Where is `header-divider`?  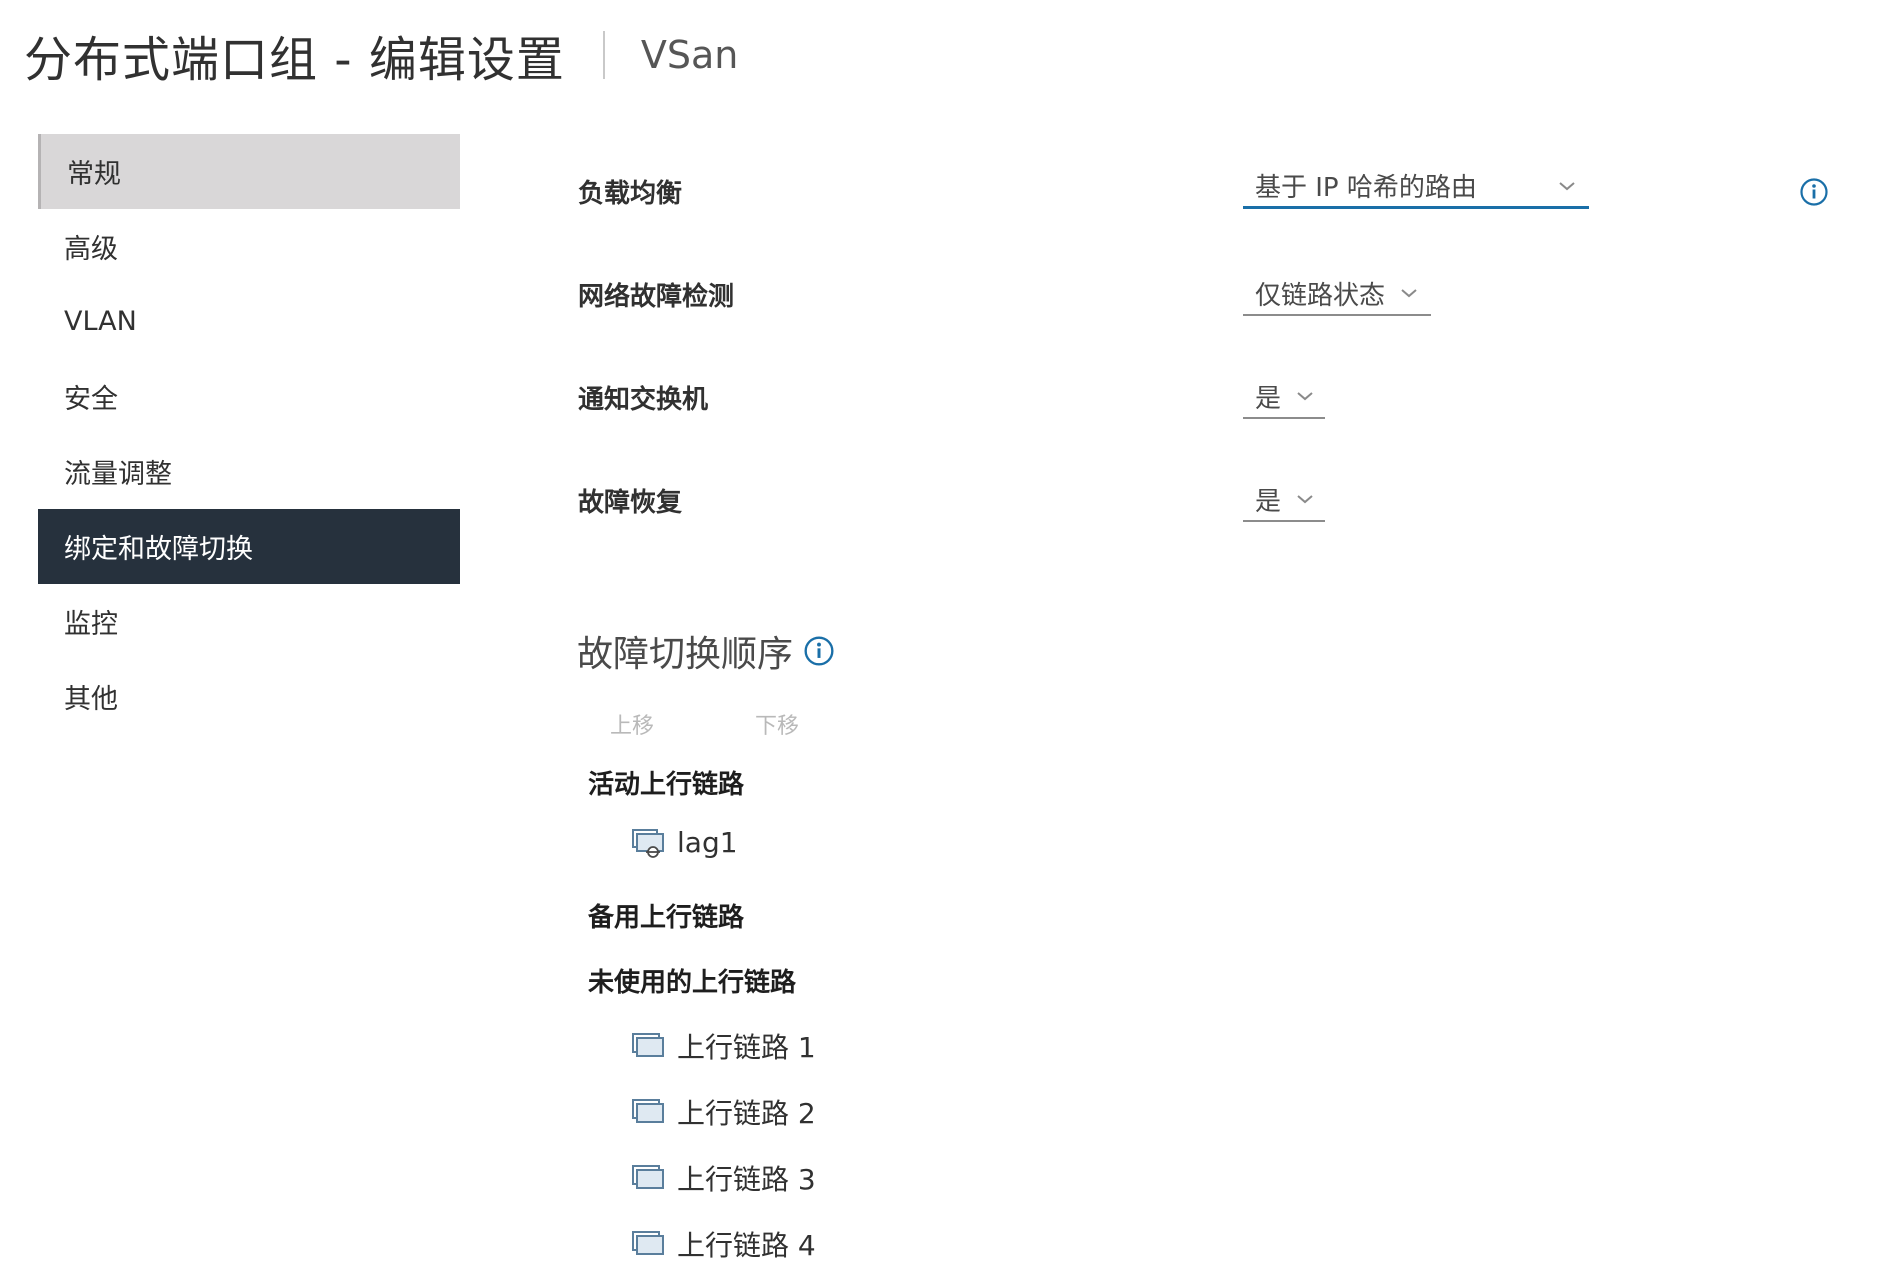
header-divider is located at coordinates (603, 55).